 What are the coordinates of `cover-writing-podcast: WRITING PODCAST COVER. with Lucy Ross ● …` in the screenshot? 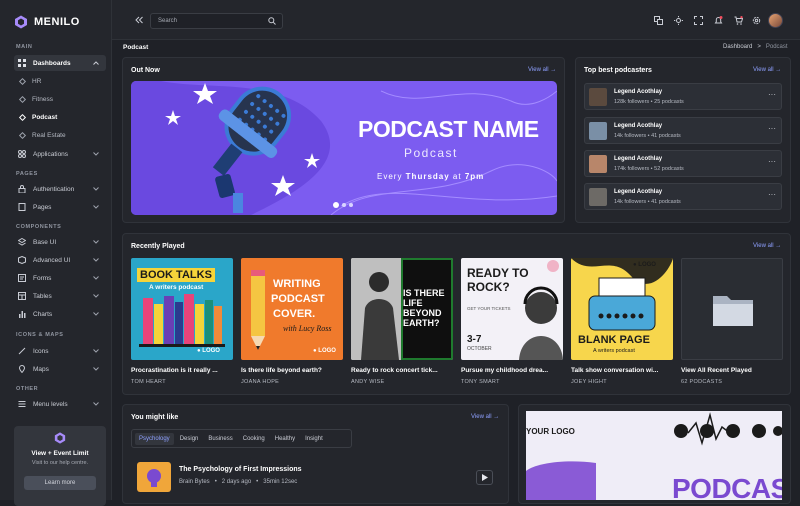 It's located at (292, 309).